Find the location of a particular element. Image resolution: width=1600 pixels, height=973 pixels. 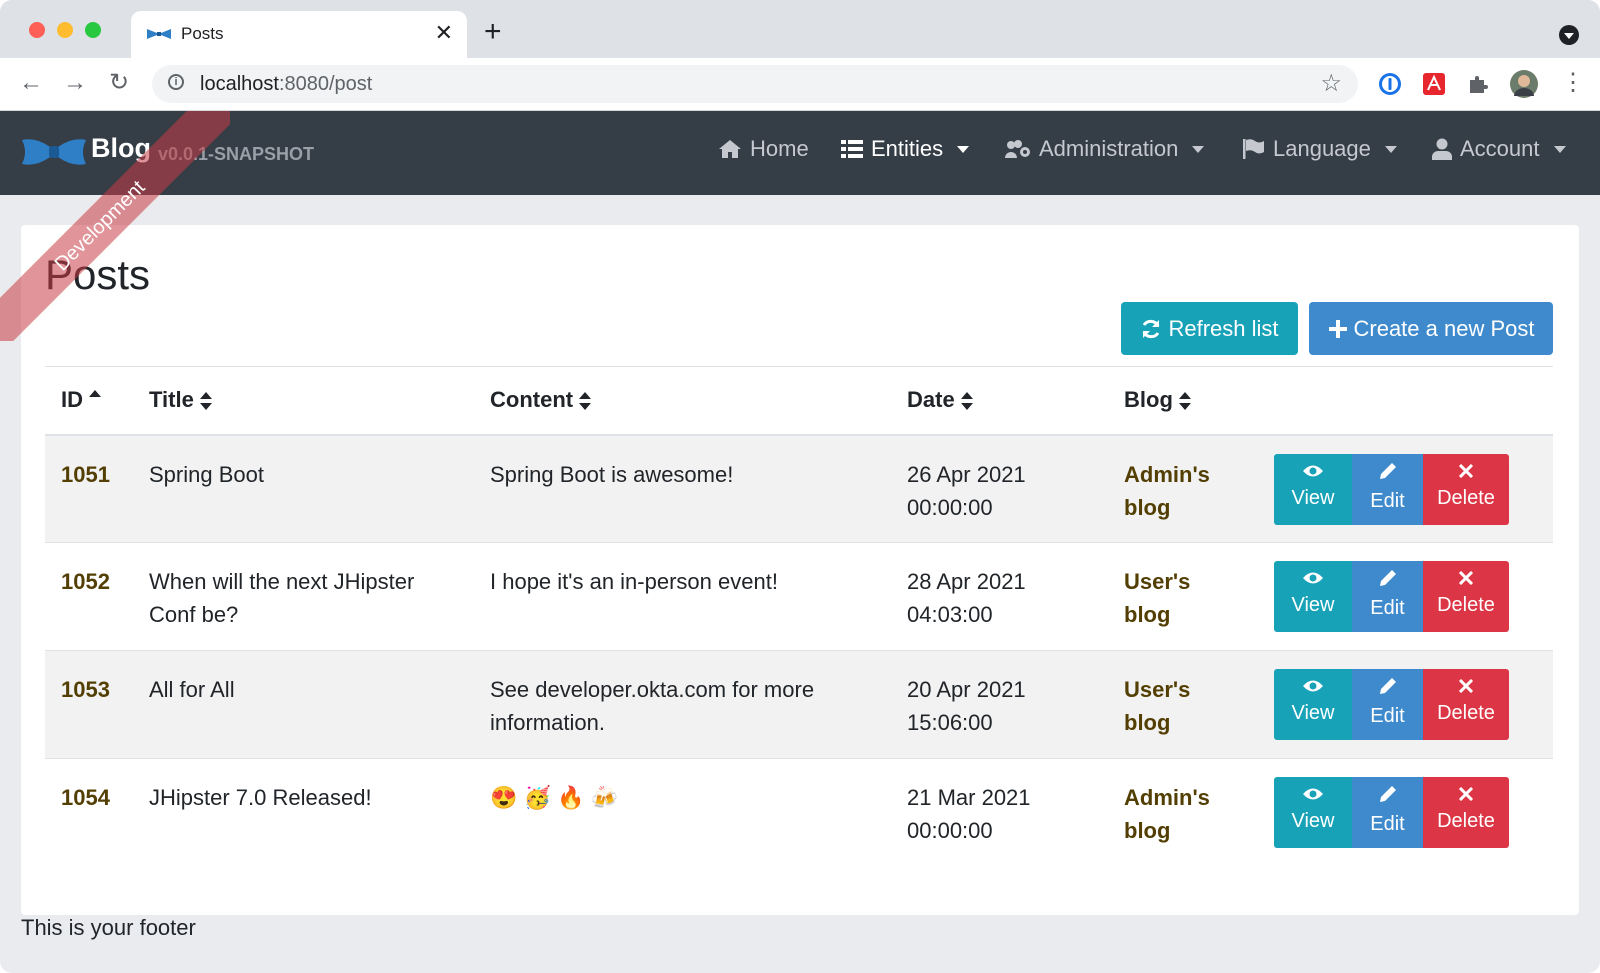

header-blog: Blog is located at coordinates (1183, 401).